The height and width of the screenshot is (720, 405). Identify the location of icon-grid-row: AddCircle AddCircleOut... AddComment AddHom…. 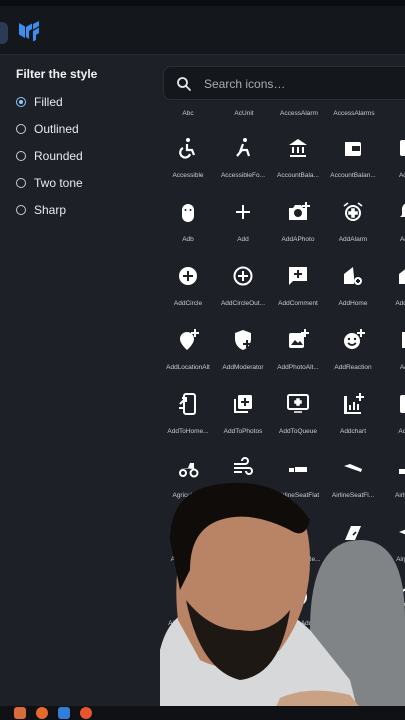
(282, 284).